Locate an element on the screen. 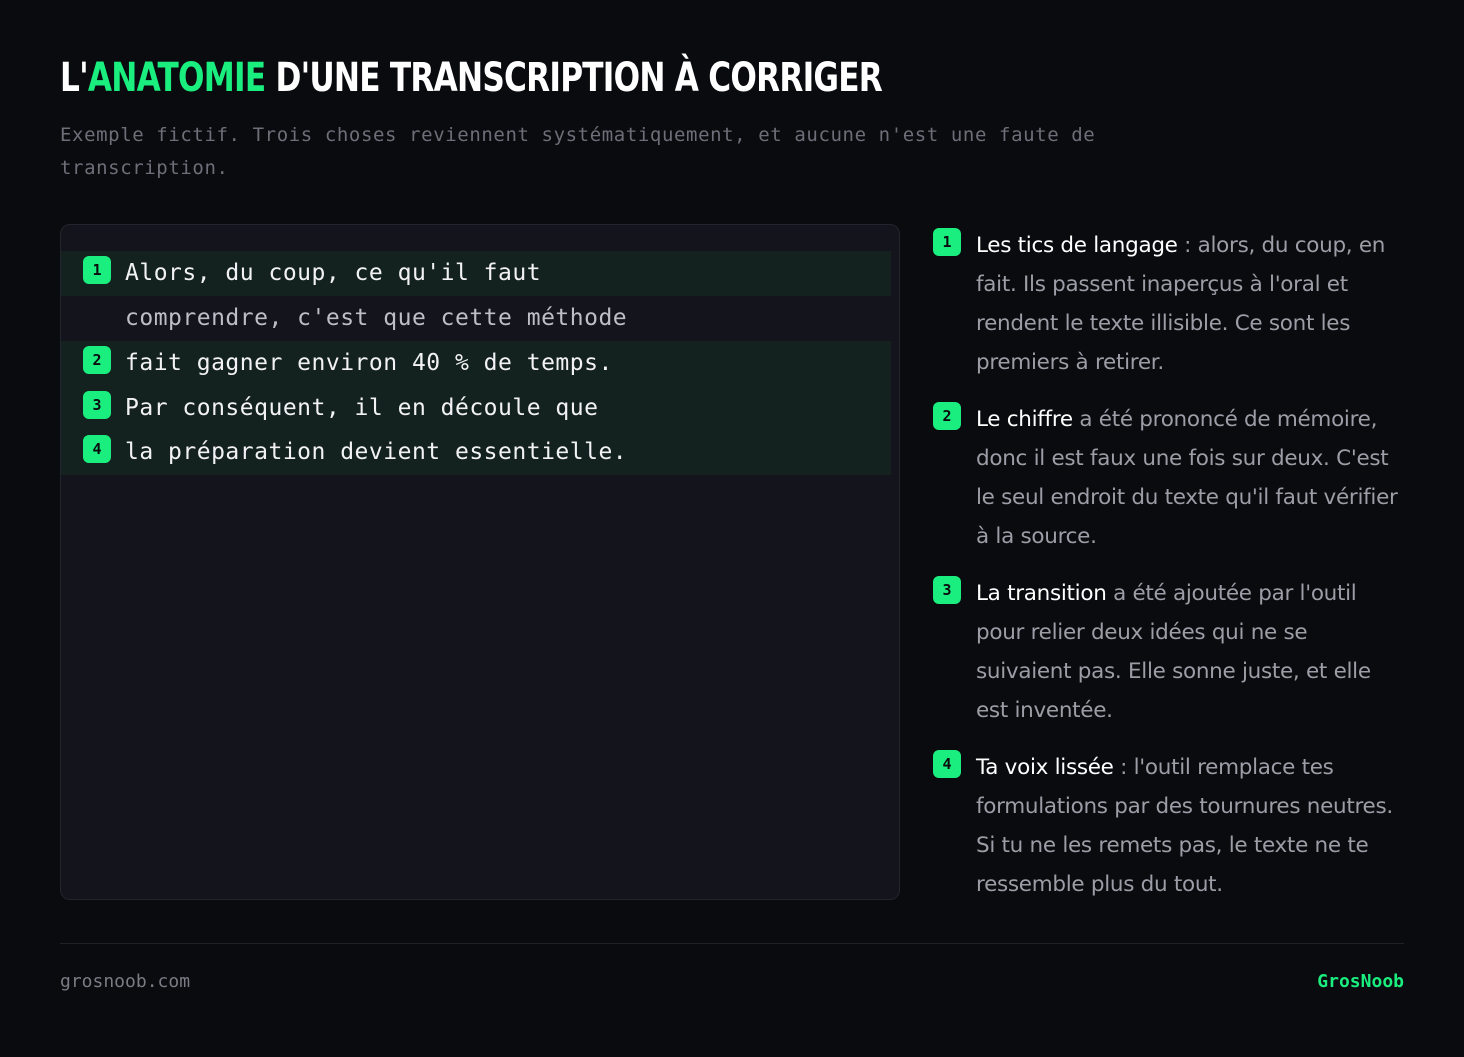  transcript-line-text: Alors, du coup, ce qu'il faut is located at coordinates (333, 273).